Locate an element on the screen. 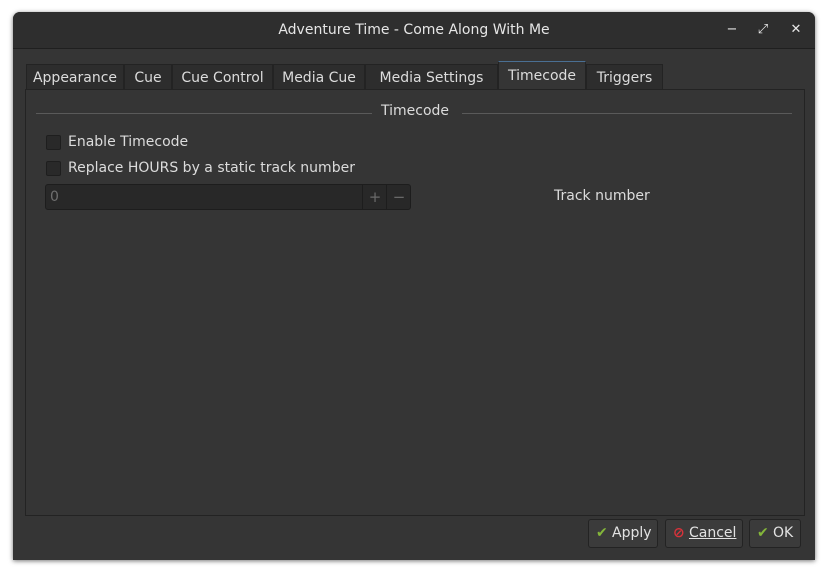 The width and height of the screenshot is (828, 576). group-divider-right is located at coordinates (627, 113).